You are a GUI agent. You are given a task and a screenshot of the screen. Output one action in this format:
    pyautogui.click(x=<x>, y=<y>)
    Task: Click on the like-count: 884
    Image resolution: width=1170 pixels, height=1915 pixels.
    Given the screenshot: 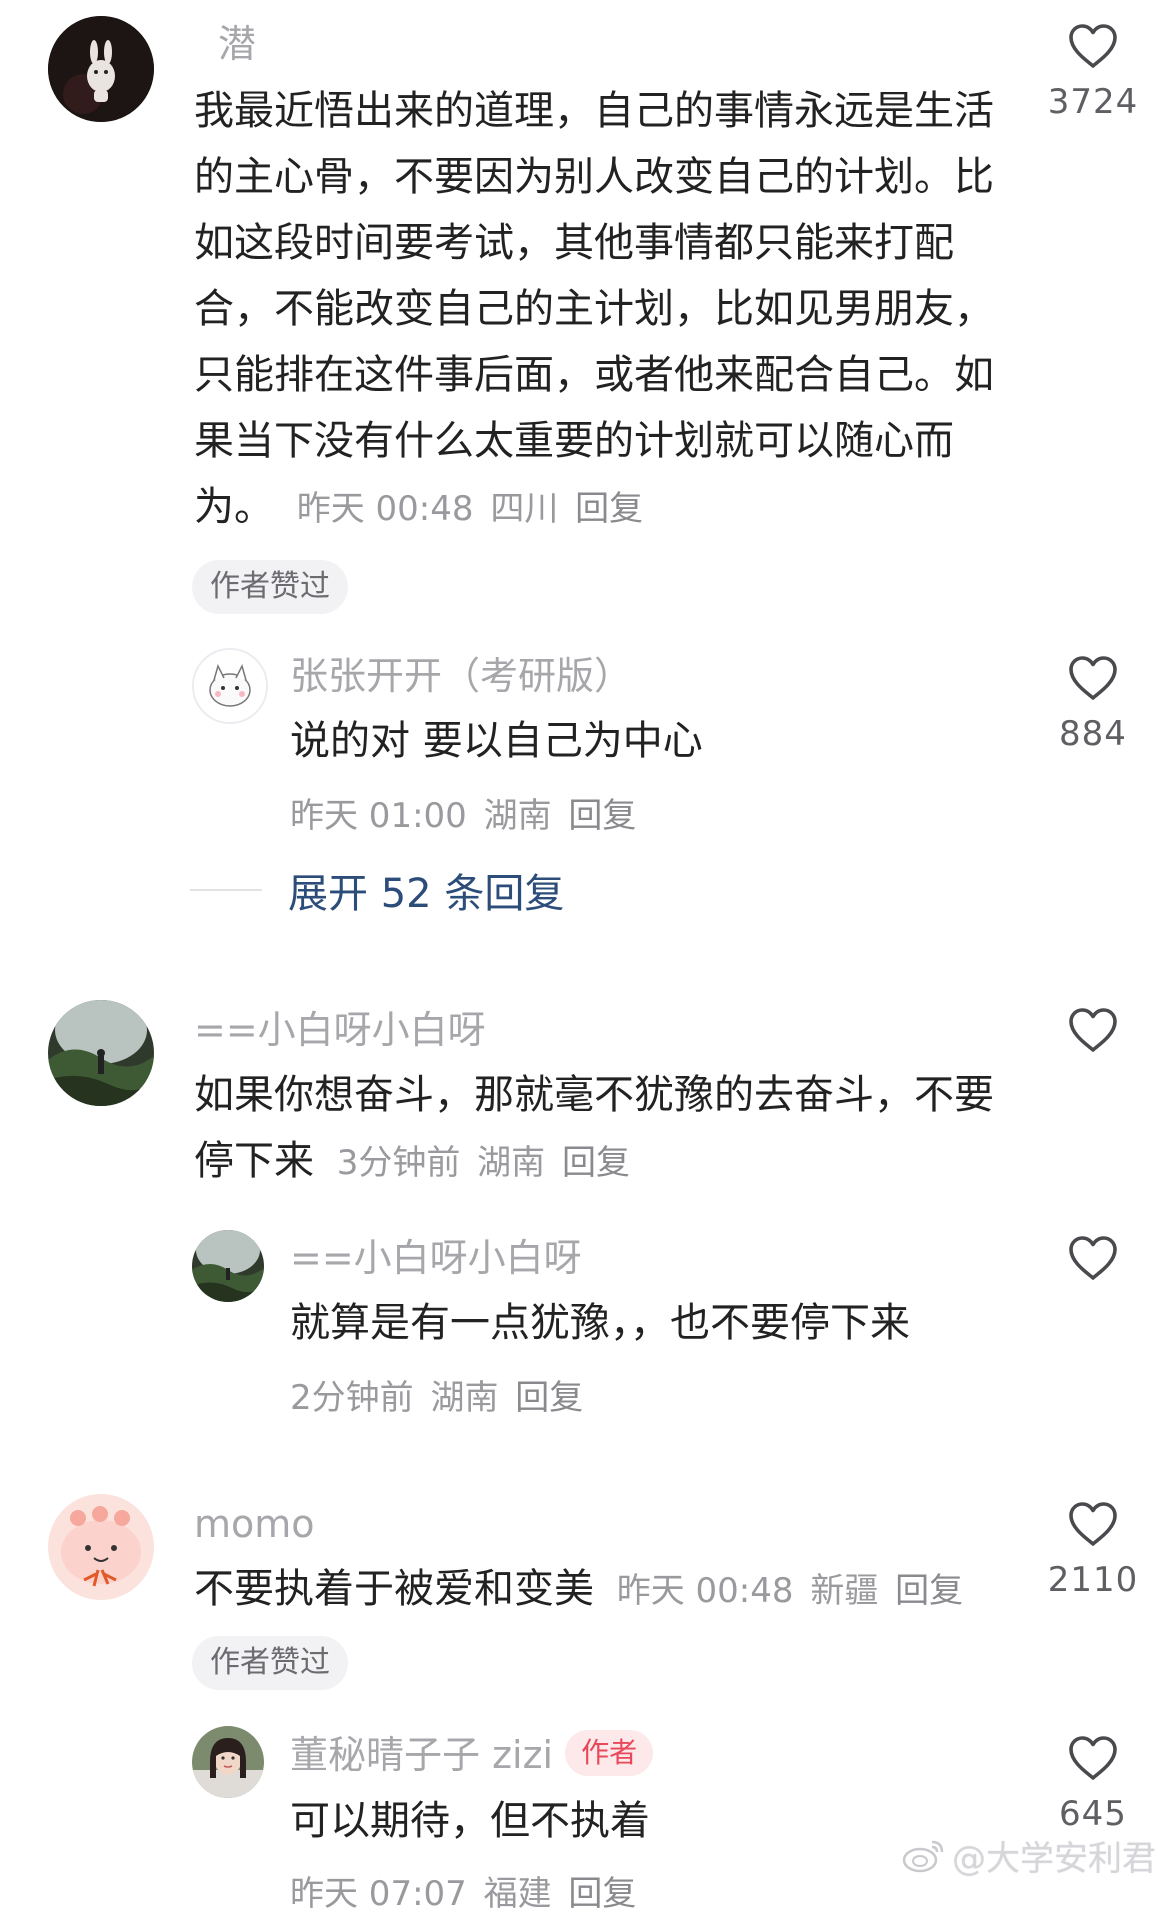 What is the action you would take?
    pyautogui.click(x=1093, y=734)
    